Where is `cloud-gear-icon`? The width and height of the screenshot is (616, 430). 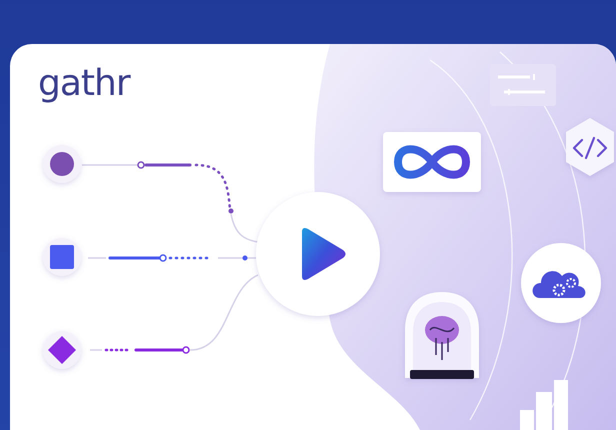 cloud-gear-icon is located at coordinates (561, 283).